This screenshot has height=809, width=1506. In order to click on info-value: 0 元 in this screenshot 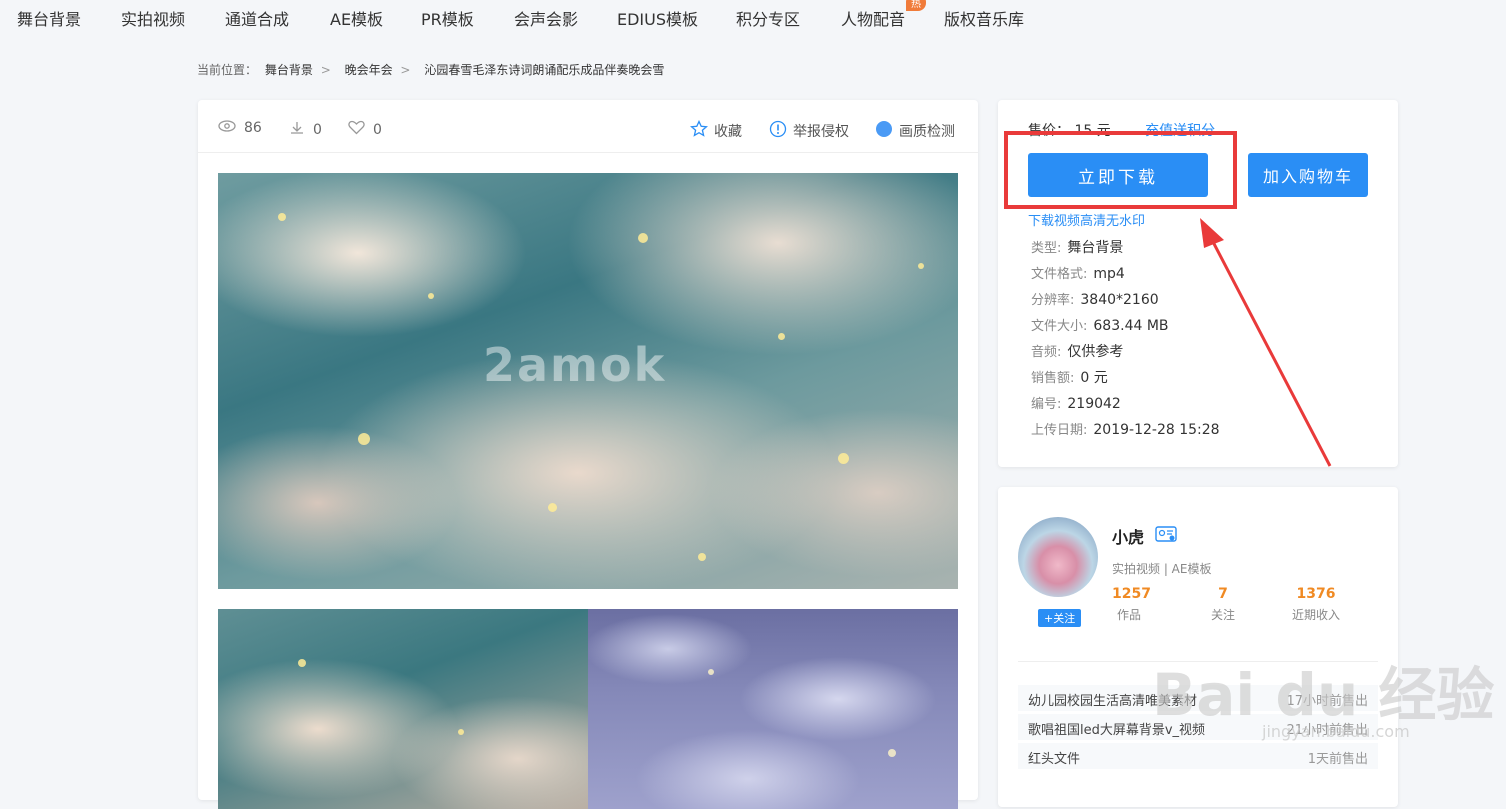, I will do `click(1094, 378)`.